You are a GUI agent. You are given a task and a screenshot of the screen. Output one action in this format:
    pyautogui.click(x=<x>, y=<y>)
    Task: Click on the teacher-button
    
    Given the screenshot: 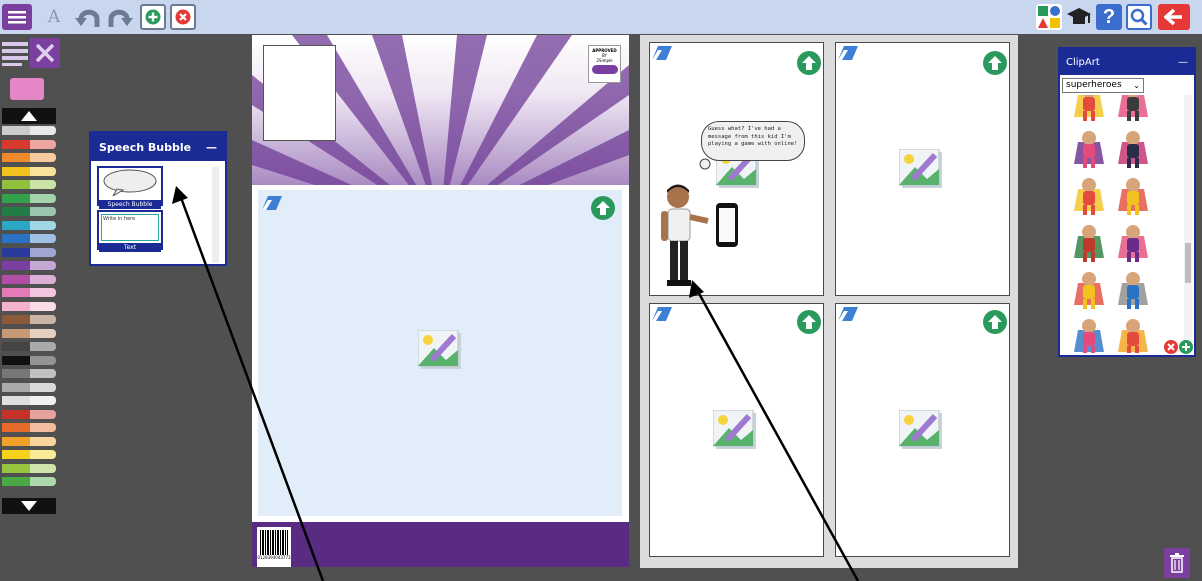 What is the action you would take?
    pyautogui.click(x=1079, y=17)
    